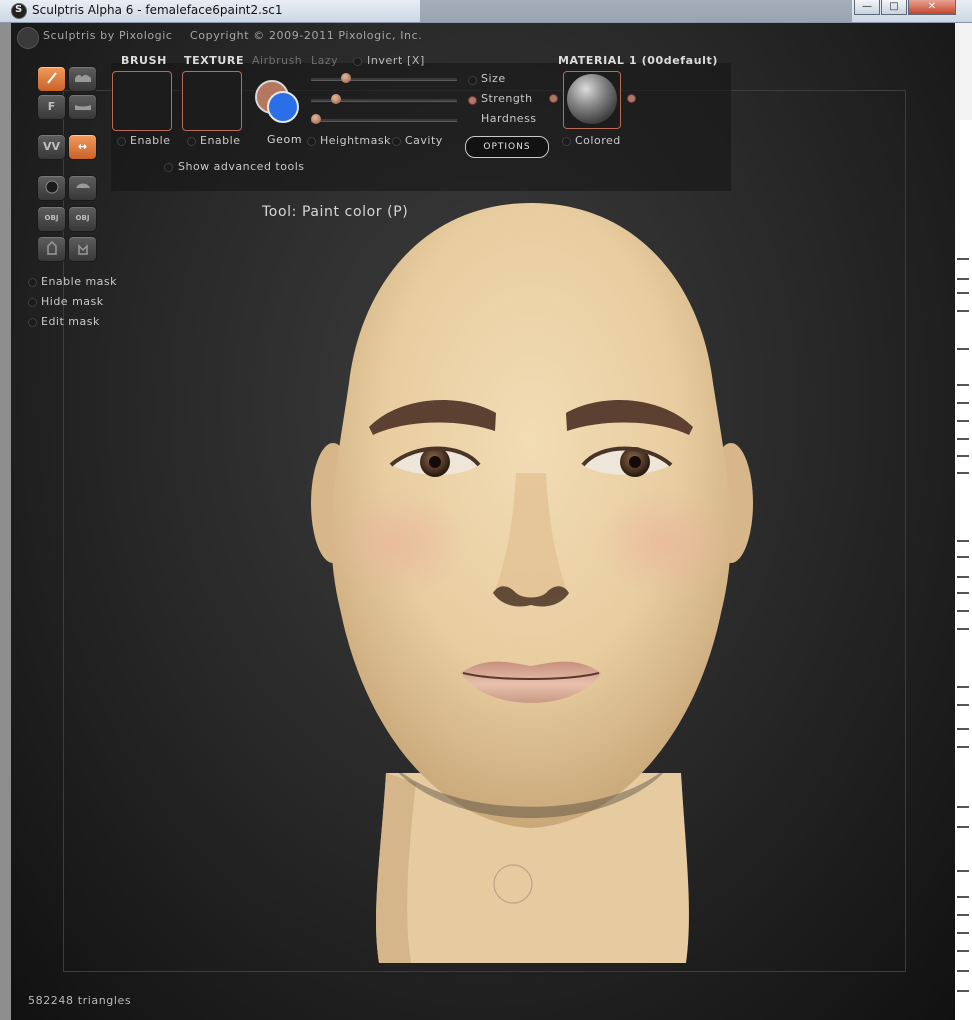 This screenshot has height=1020, width=972. Describe the element at coordinates (82, 249) in the screenshot. I see `open-button` at that location.